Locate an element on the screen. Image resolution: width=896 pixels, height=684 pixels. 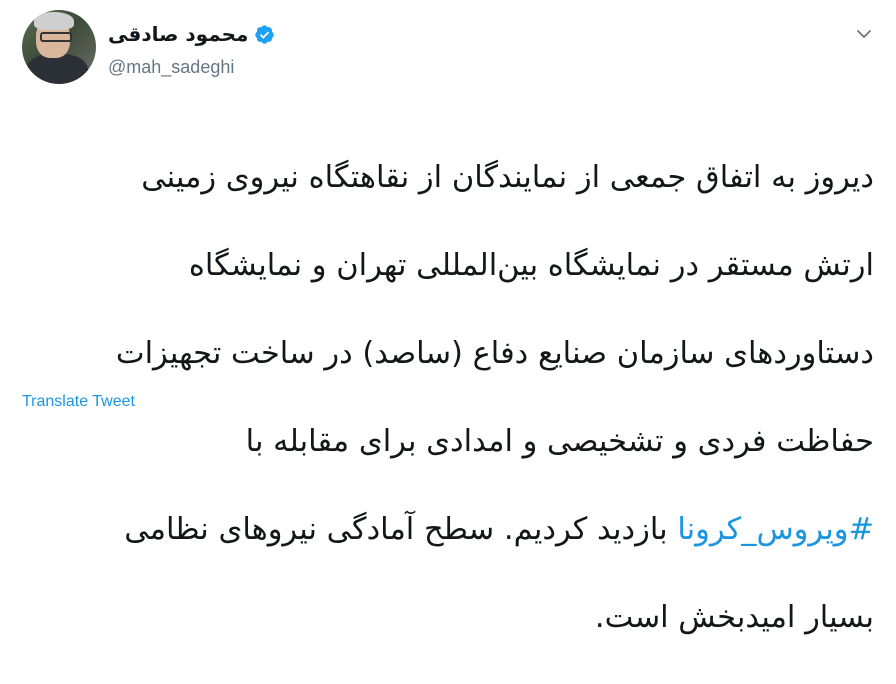
avatar is located at coordinates (59, 47).